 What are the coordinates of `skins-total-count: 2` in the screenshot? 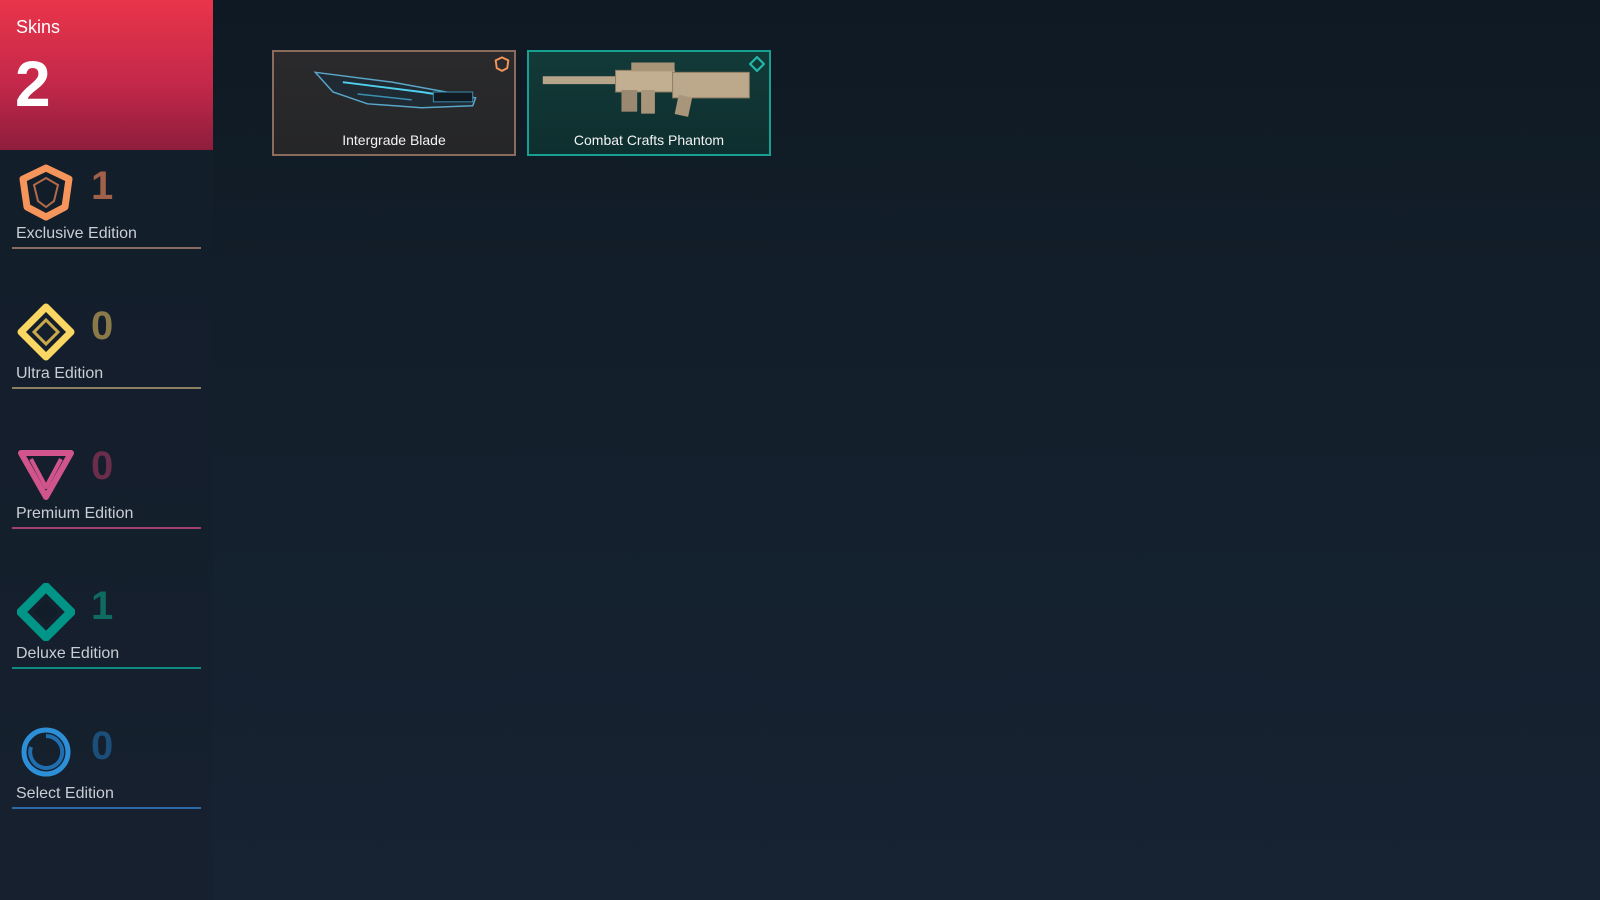 It's located at (33, 84).